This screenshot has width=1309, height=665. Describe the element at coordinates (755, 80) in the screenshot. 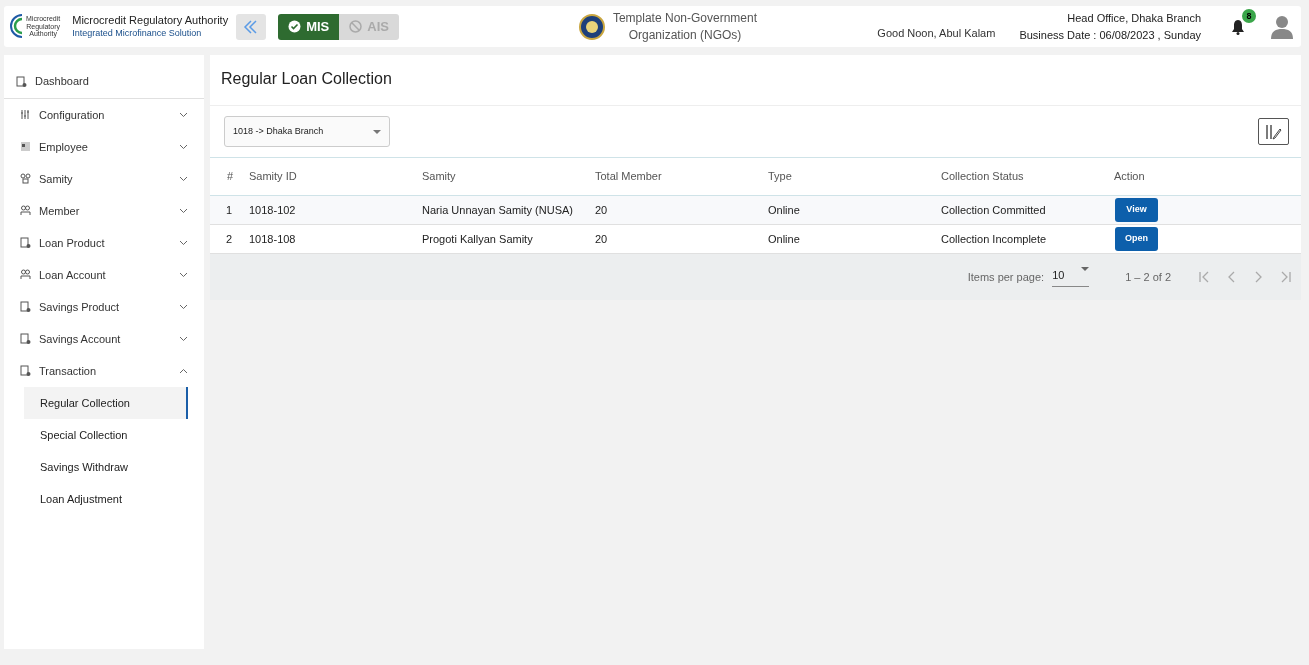

I see `page-title: Regular Loan Collection` at that location.